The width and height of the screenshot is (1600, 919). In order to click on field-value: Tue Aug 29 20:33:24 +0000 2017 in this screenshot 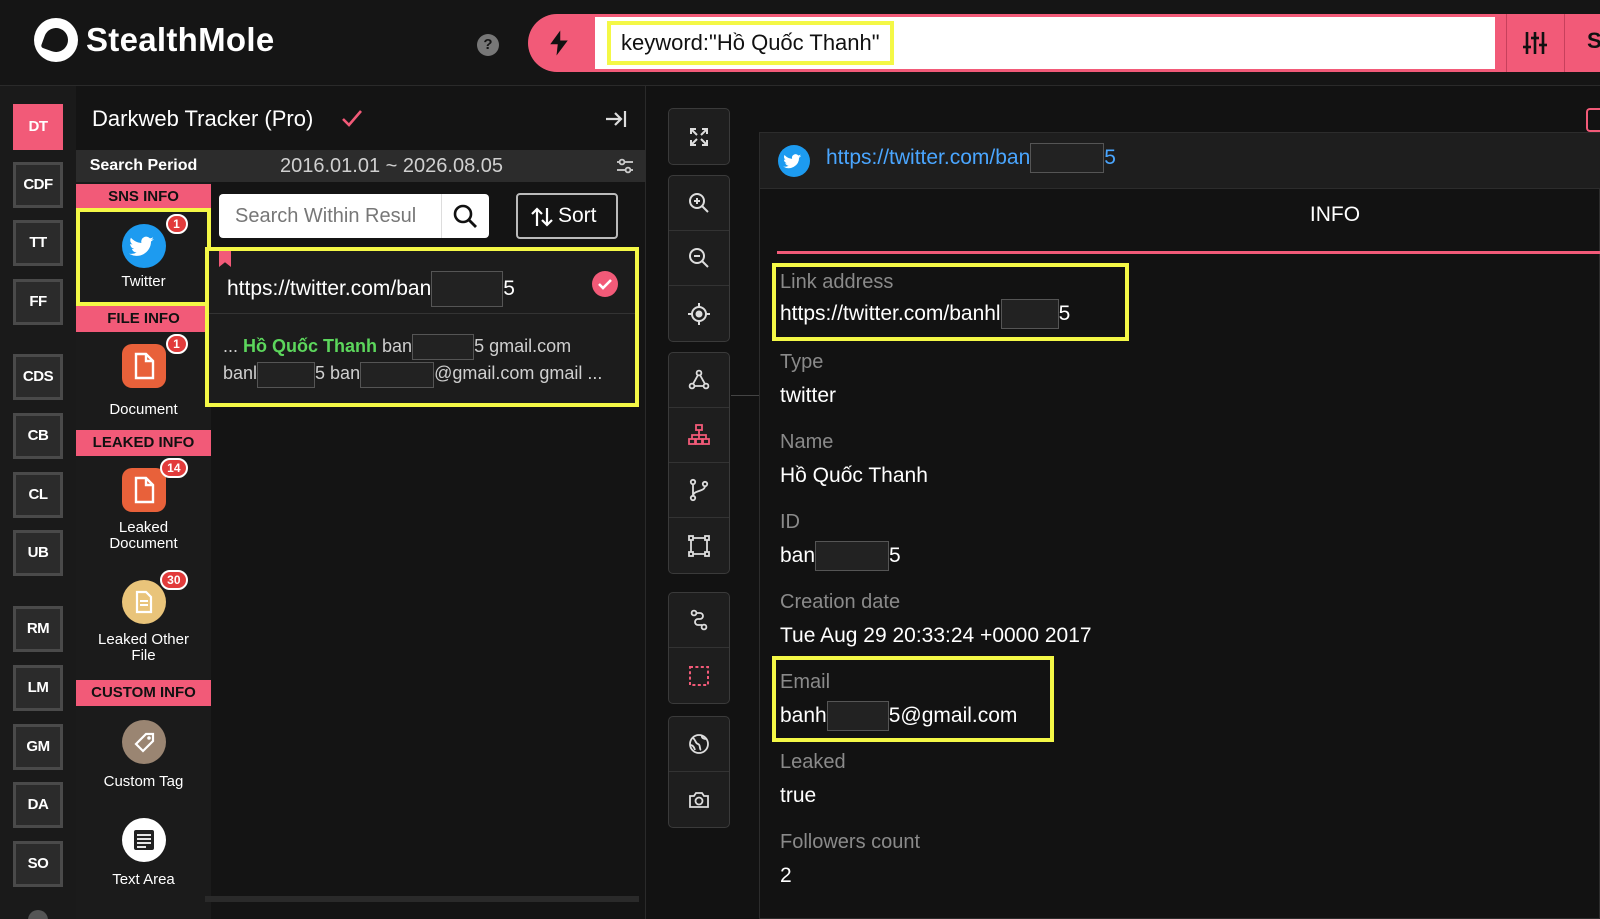, I will do `click(936, 635)`.